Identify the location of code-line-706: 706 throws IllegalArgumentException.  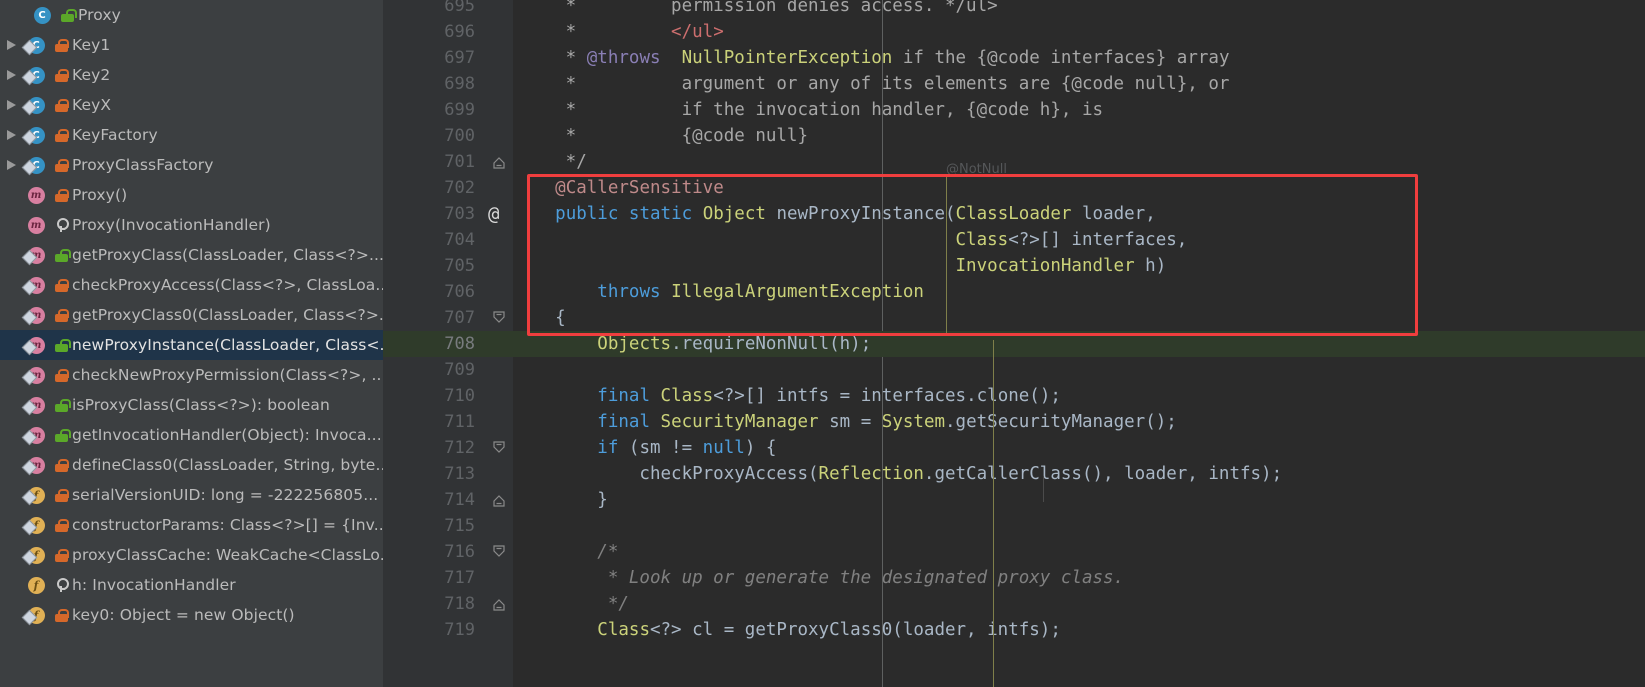
(1014, 292).